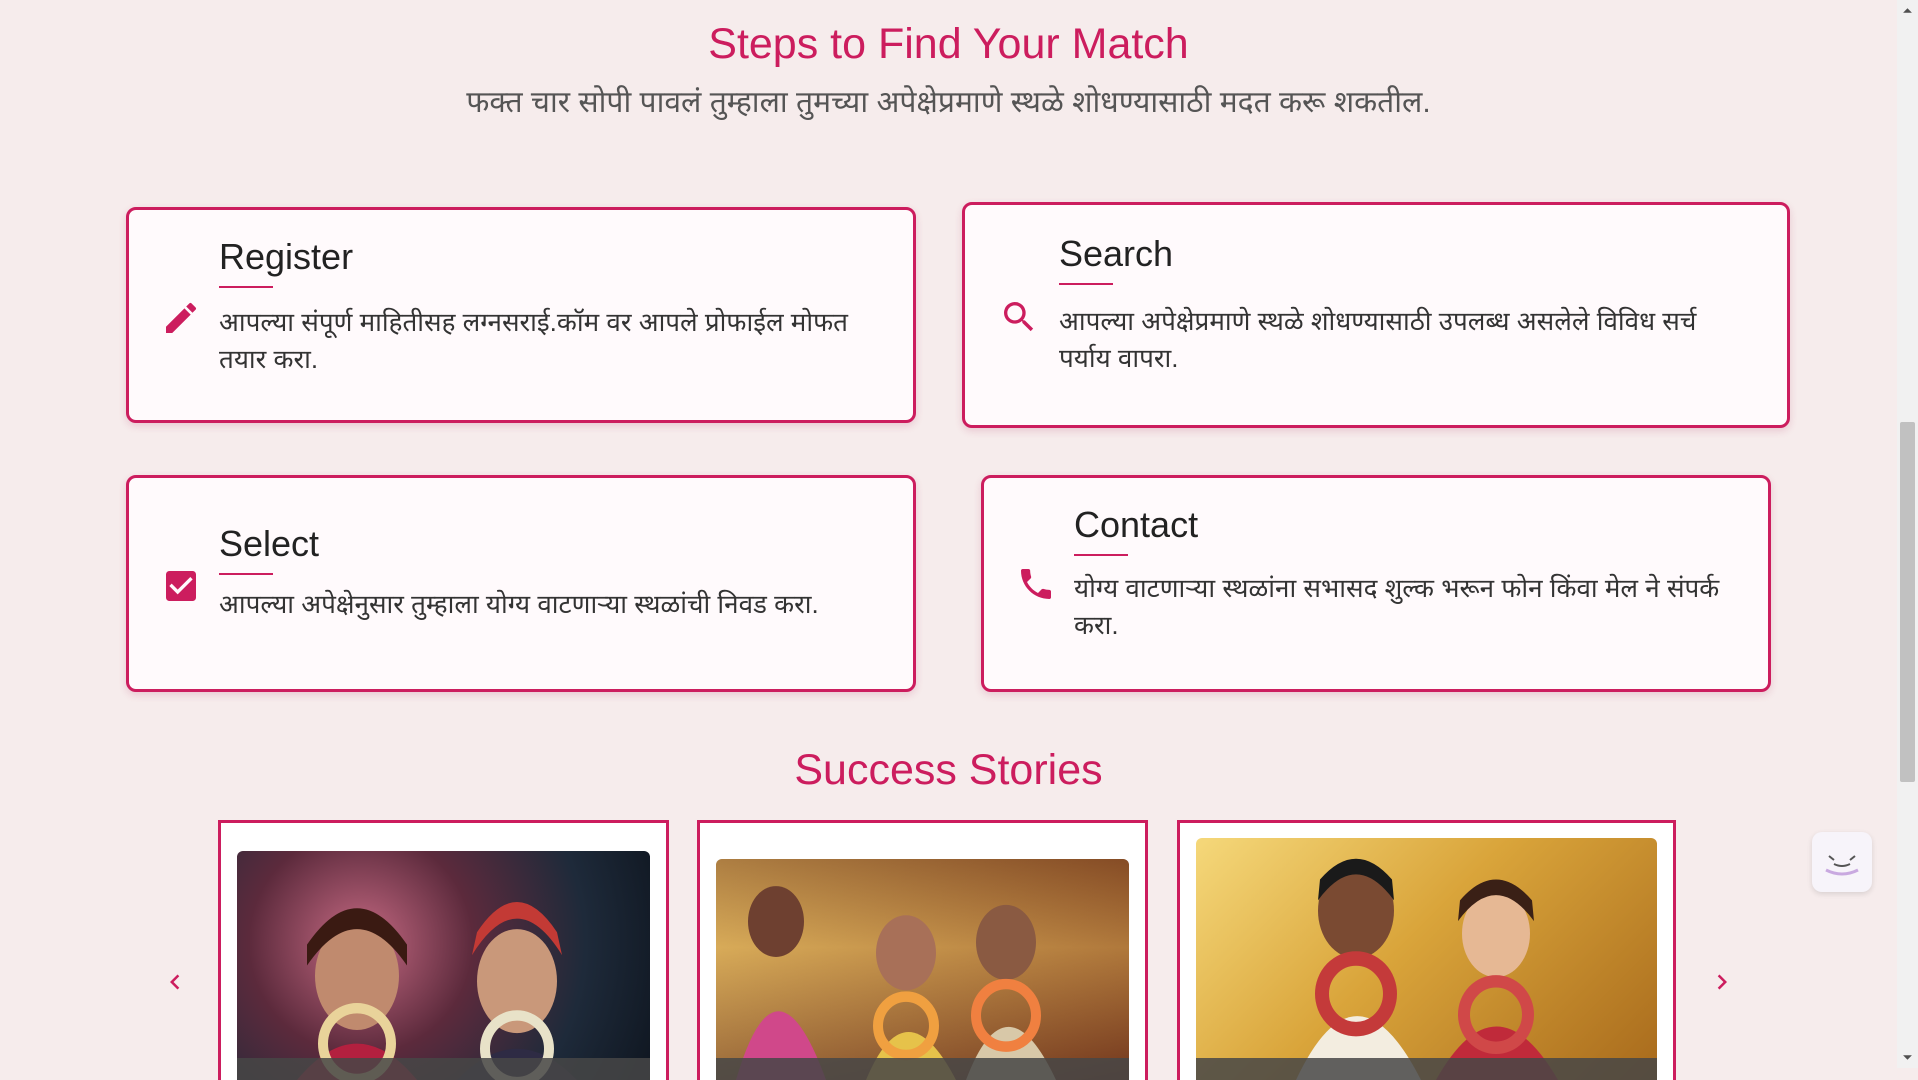 The height and width of the screenshot is (1080, 1918). Describe the element at coordinates (1842, 865) in the screenshot. I see `chat-face-icon` at that location.